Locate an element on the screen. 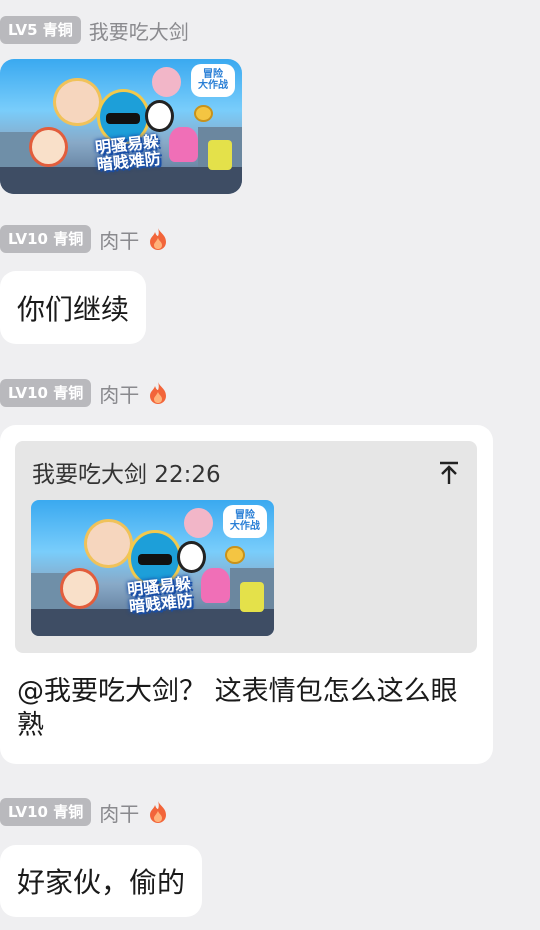 This screenshot has width=540, height=930. text-message: 你们继续 is located at coordinates (73, 307).